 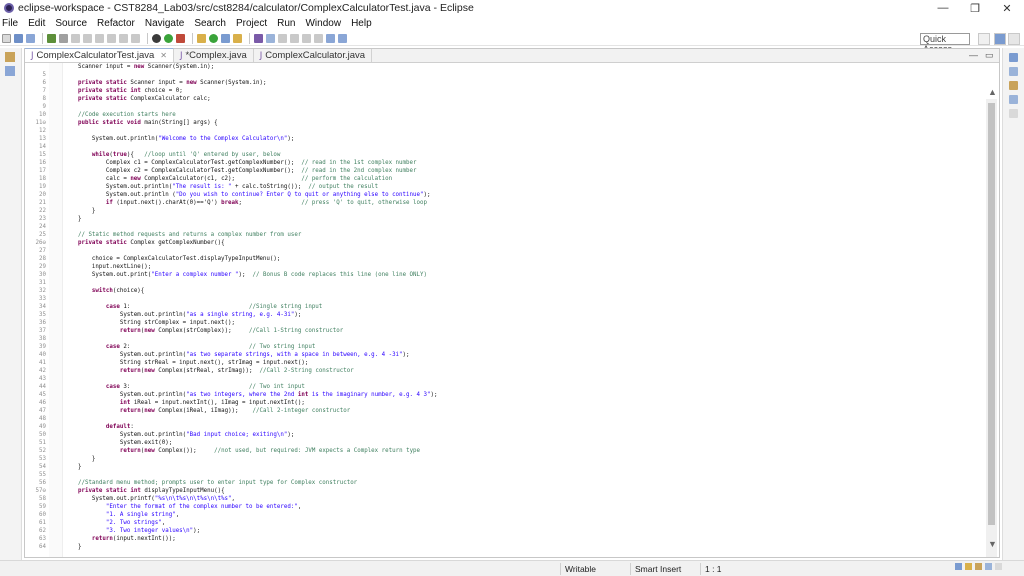 I want to click on restore-button: ❐, so click(x=975, y=8).